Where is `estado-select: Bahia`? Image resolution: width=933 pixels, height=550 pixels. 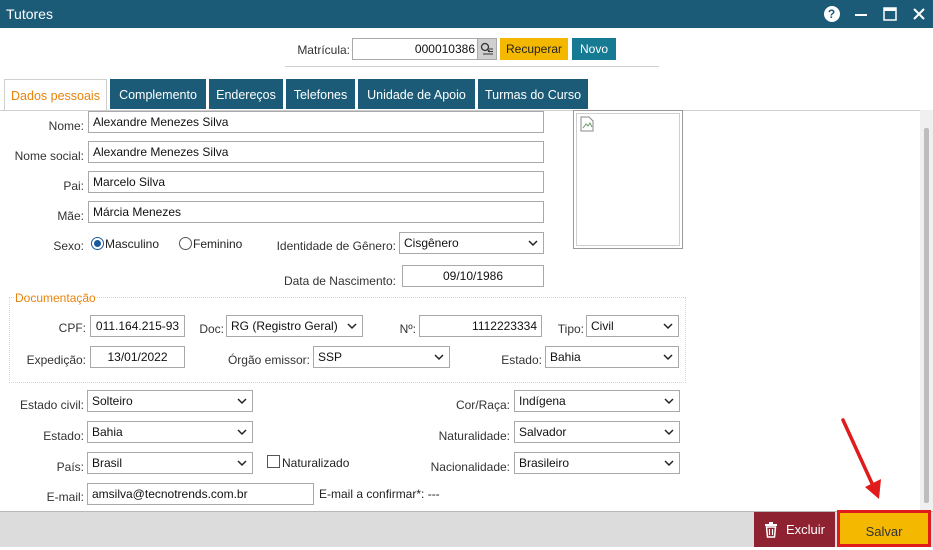
estado-select: Bahia is located at coordinates (170, 432).